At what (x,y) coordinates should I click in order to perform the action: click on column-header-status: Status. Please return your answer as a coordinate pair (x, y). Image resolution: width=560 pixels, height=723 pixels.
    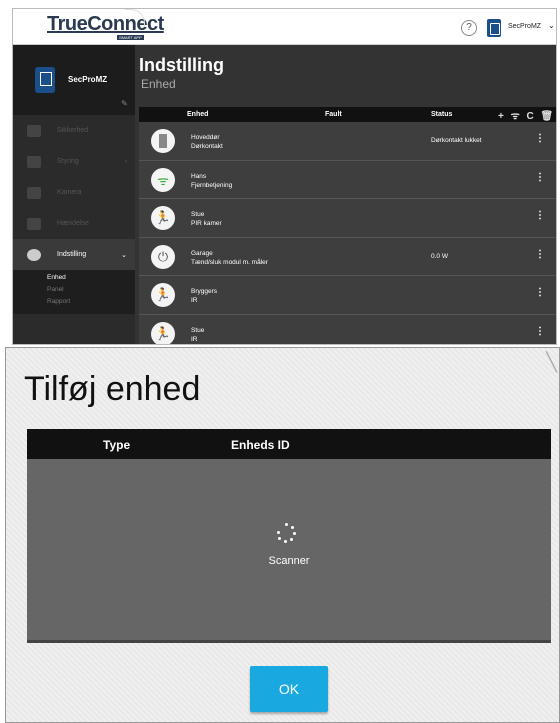
    Looking at the image, I should click on (442, 114).